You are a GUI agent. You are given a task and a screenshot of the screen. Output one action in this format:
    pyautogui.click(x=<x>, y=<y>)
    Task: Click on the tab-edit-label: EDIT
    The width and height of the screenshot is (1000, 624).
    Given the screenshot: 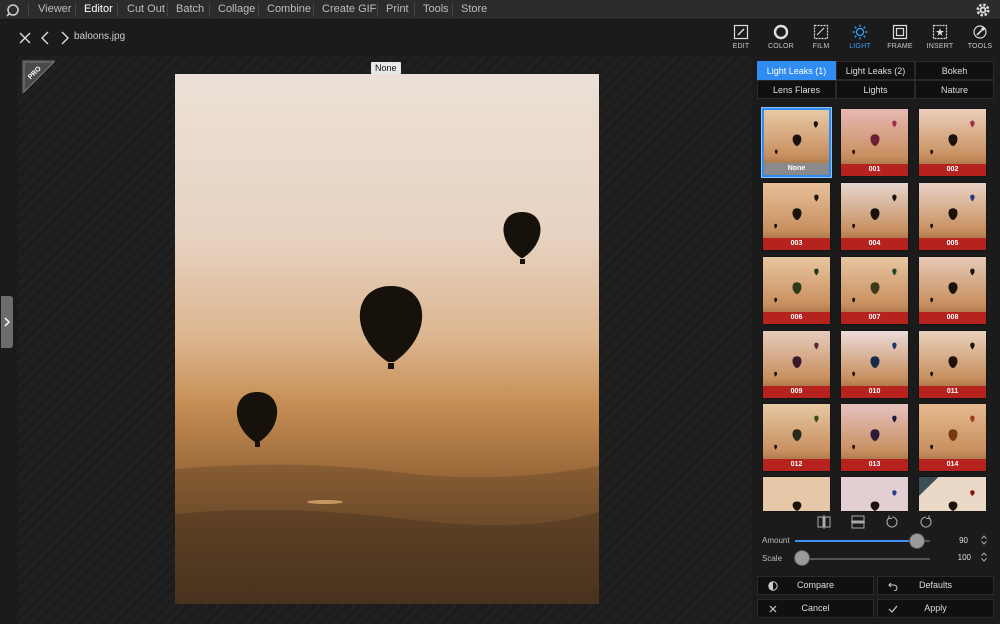 What is the action you would take?
    pyautogui.click(x=741, y=46)
    